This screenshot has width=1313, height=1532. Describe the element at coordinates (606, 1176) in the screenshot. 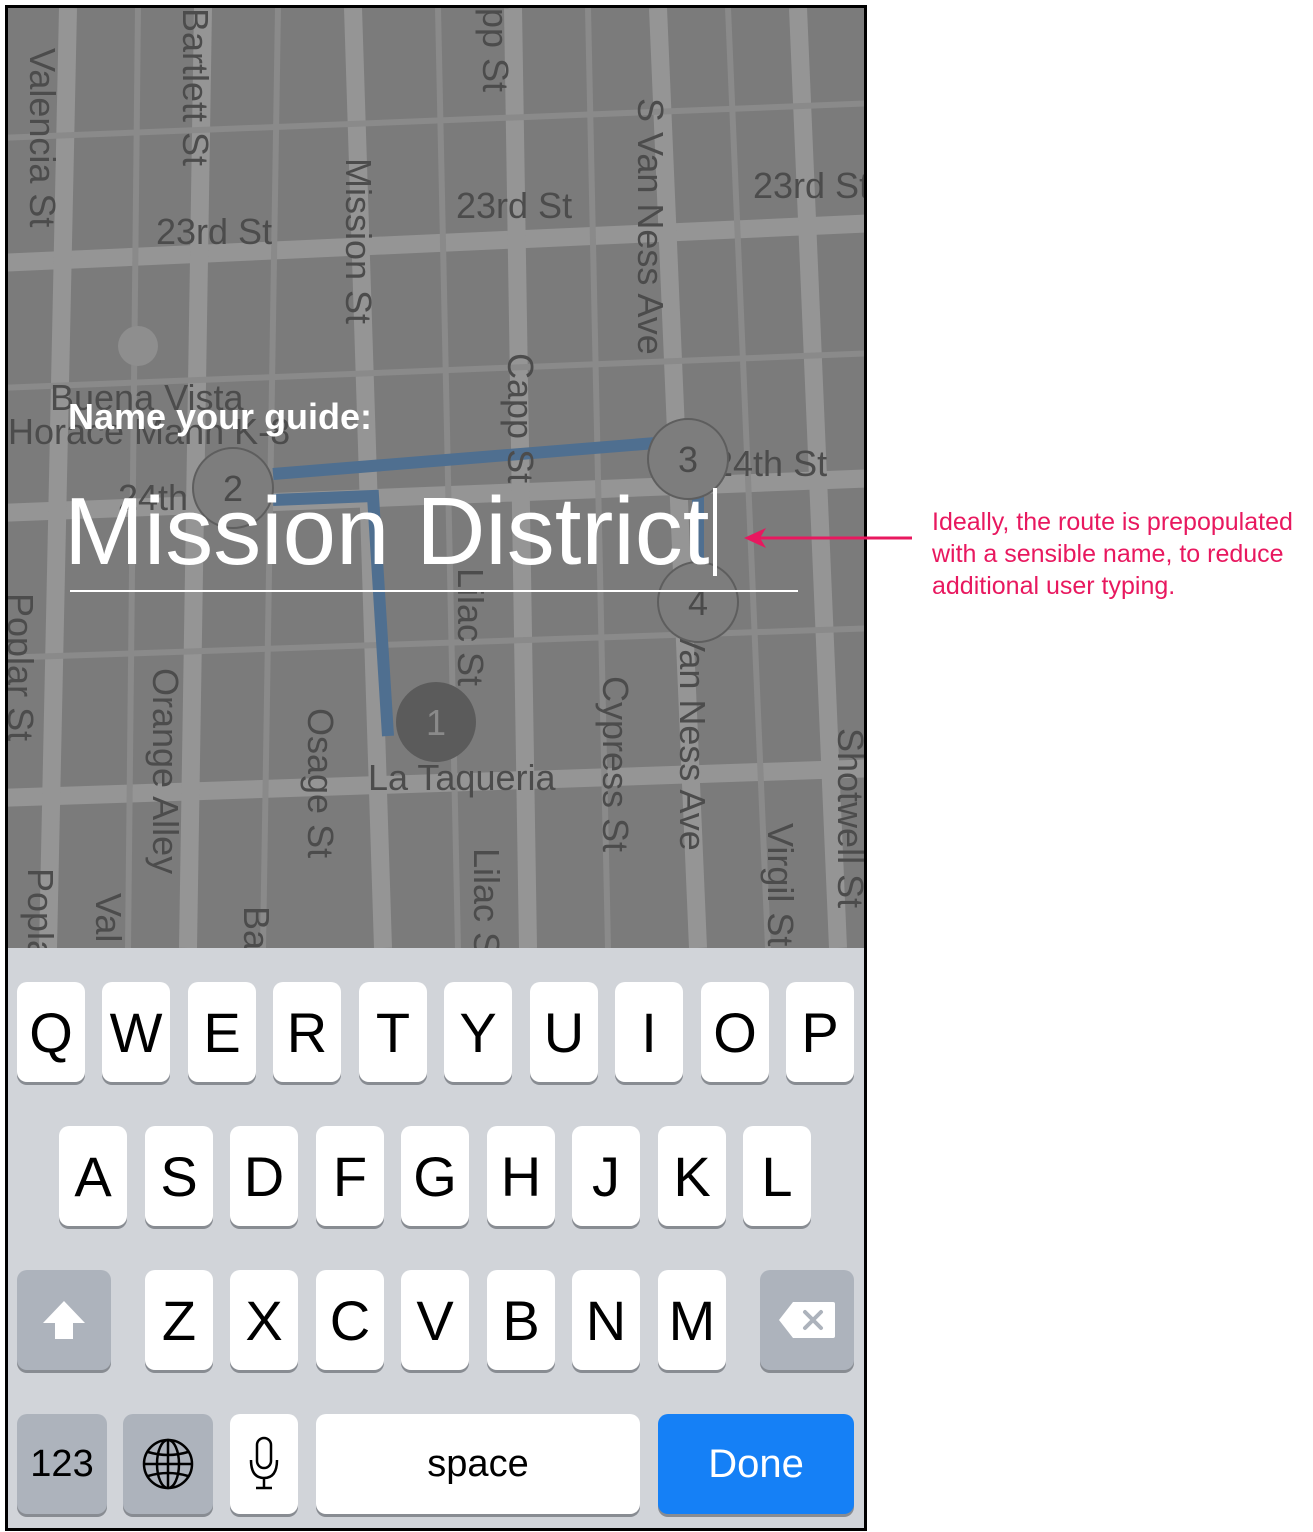

I see `key-j: J` at that location.